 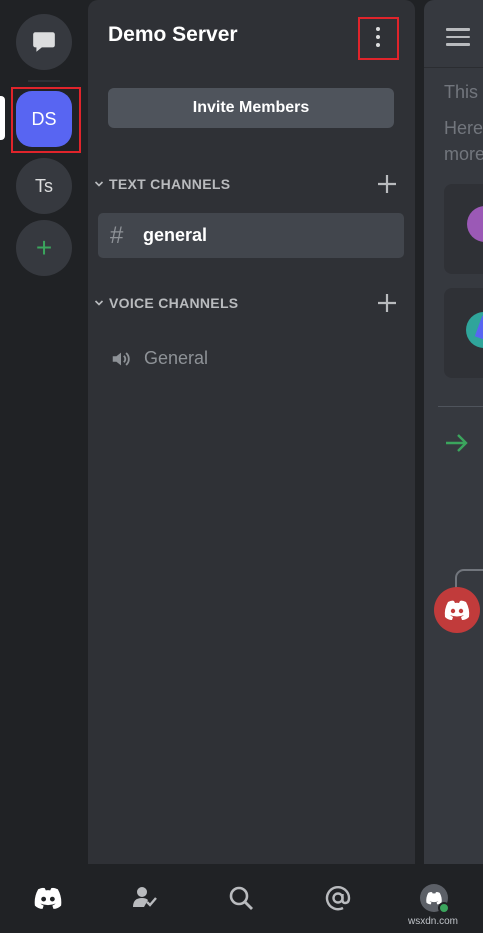 I want to click on highlight-box-server, so click(x=46, y=120).